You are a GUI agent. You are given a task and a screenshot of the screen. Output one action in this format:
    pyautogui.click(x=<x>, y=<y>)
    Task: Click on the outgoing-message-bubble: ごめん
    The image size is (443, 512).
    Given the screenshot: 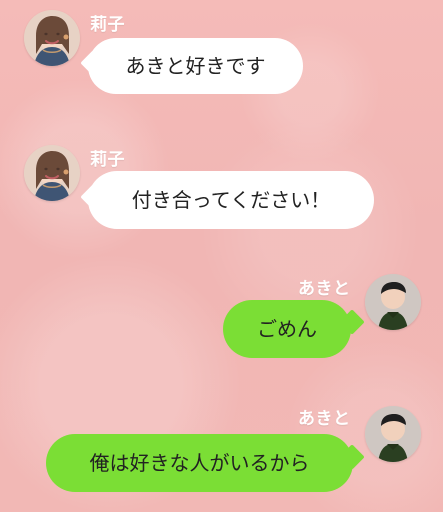 What is the action you would take?
    pyautogui.click(x=287, y=329)
    